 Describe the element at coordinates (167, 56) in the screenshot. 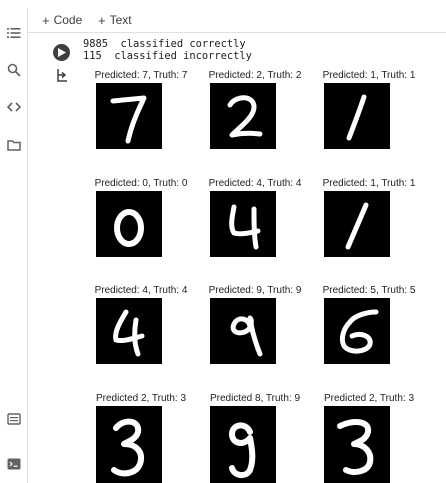

I see `output-line-incorrect: 115 classified incorrectly` at that location.